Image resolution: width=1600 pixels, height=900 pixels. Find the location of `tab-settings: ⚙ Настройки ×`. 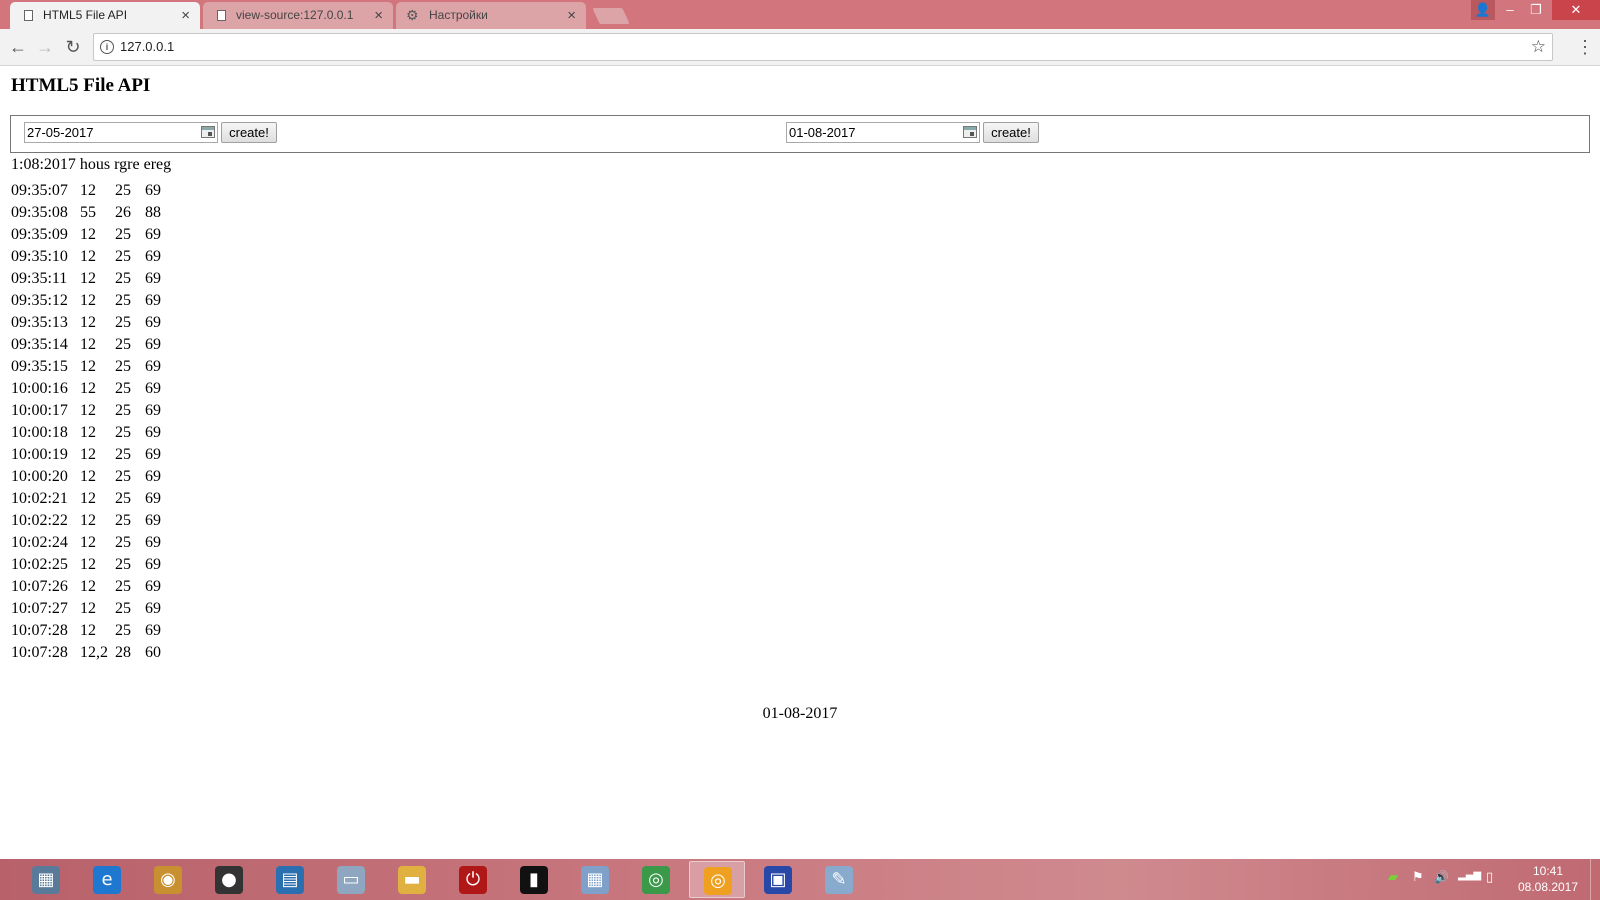

tab-settings: ⚙ Настройки × is located at coordinates (491, 15).